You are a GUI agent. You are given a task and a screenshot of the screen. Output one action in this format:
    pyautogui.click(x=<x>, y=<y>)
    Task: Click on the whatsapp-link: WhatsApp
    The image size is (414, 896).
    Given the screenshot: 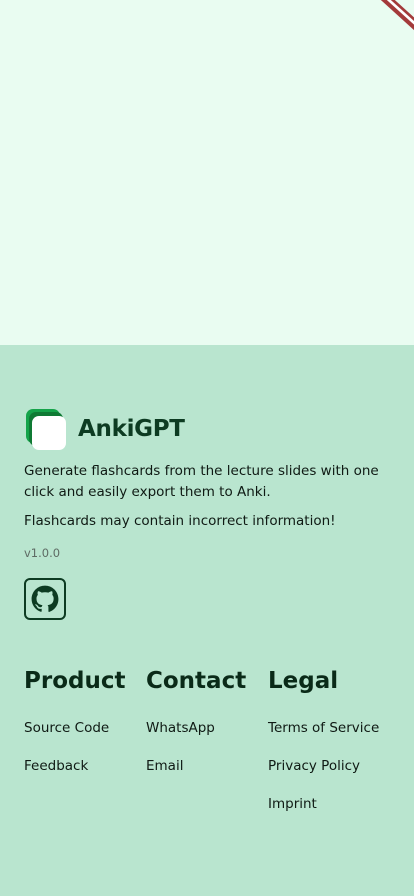 What is the action you would take?
    pyautogui.click(x=180, y=728)
    